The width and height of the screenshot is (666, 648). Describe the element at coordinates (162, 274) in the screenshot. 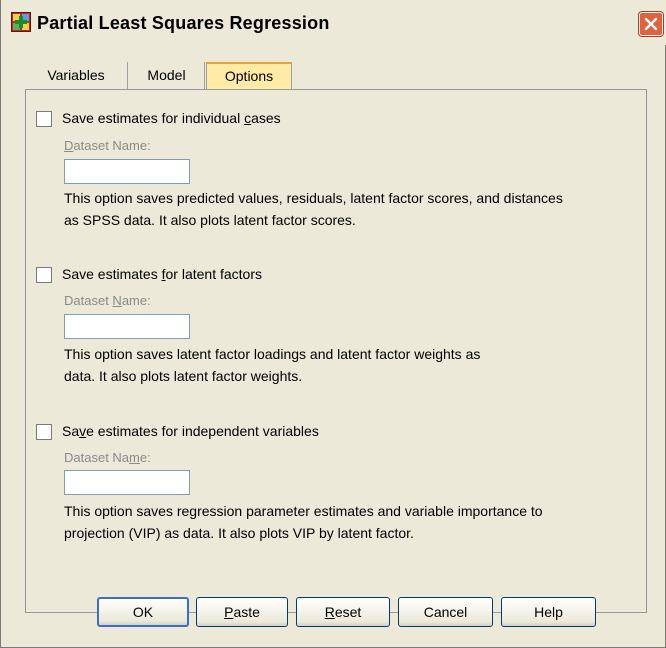

I see `save-latent-factors-label: Save estimates for latent factors` at that location.